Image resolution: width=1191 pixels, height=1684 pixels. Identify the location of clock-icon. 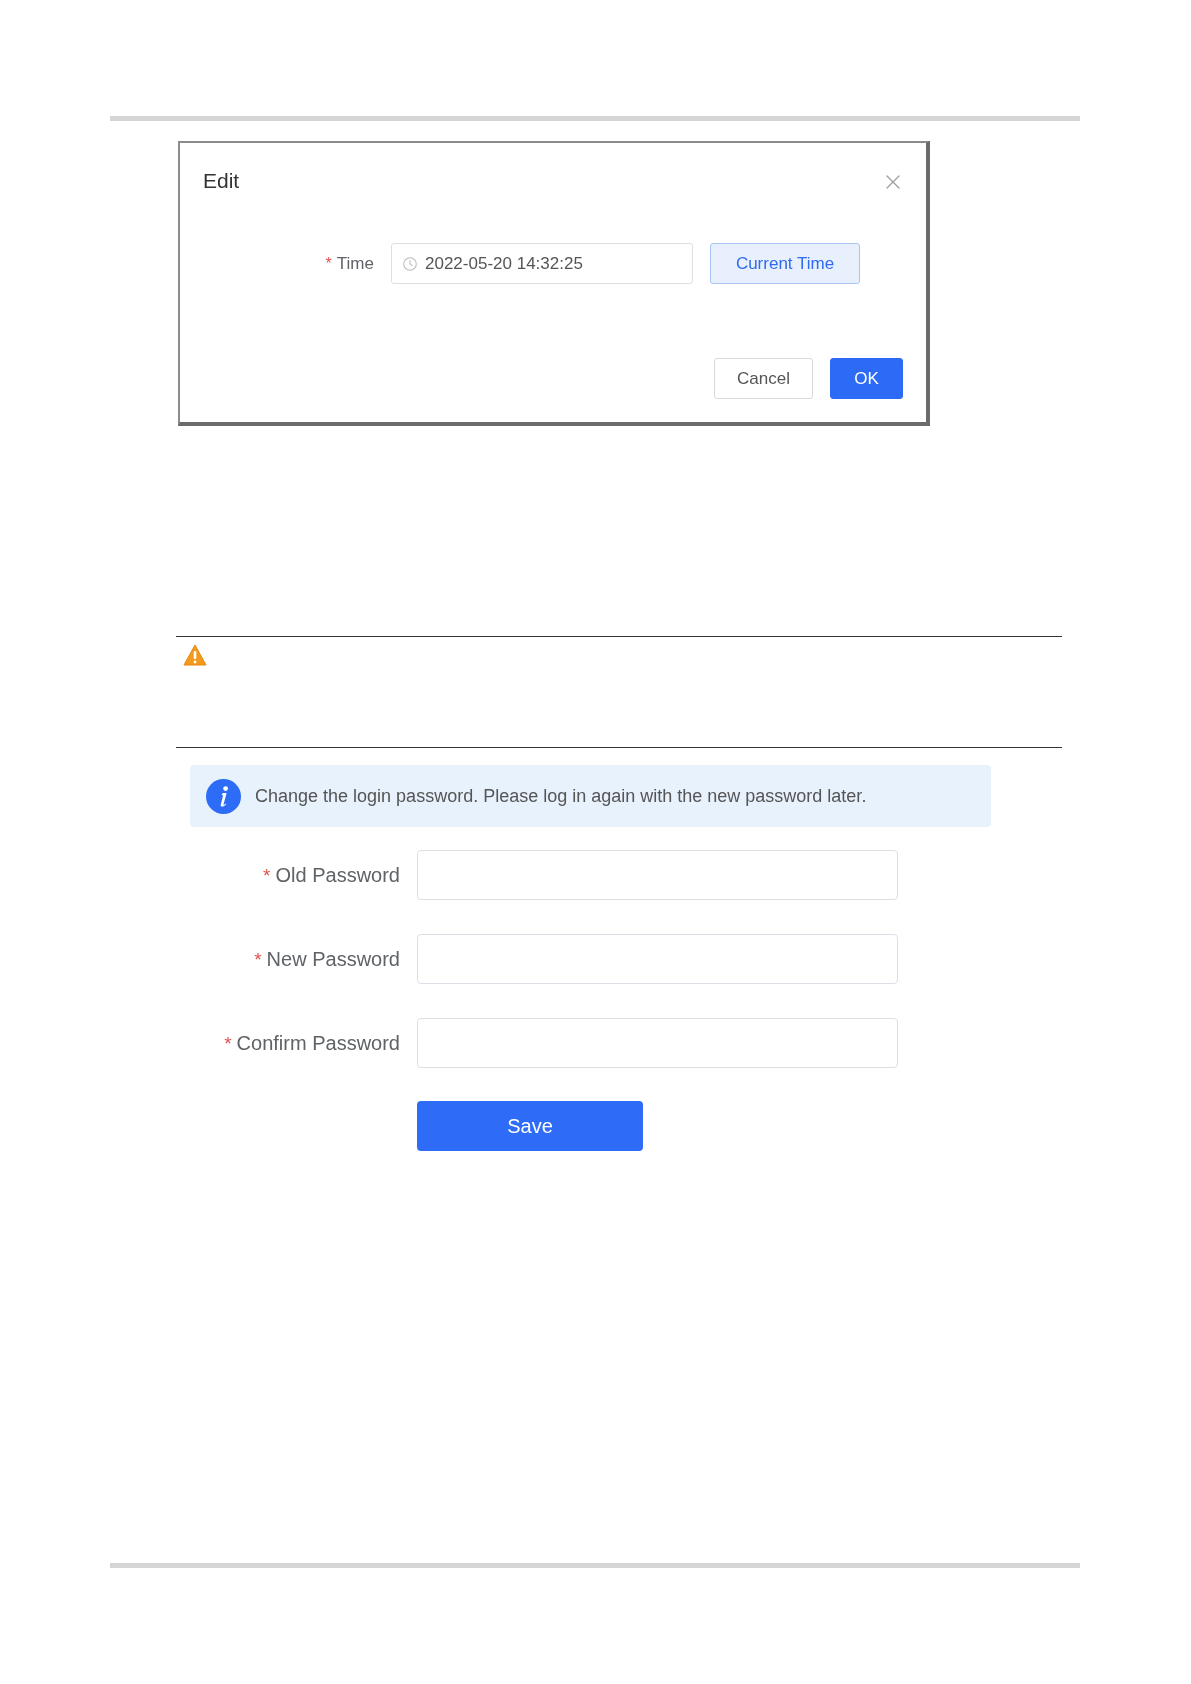
(410, 263).